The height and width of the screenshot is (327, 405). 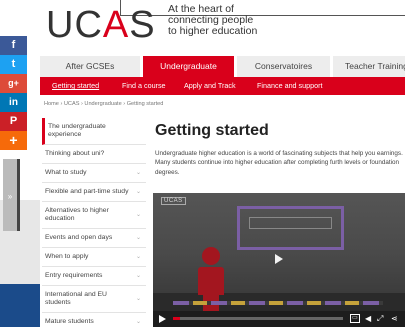 I want to click on subnav-apply-and-track: Apply and Track, so click(x=210, y=86).